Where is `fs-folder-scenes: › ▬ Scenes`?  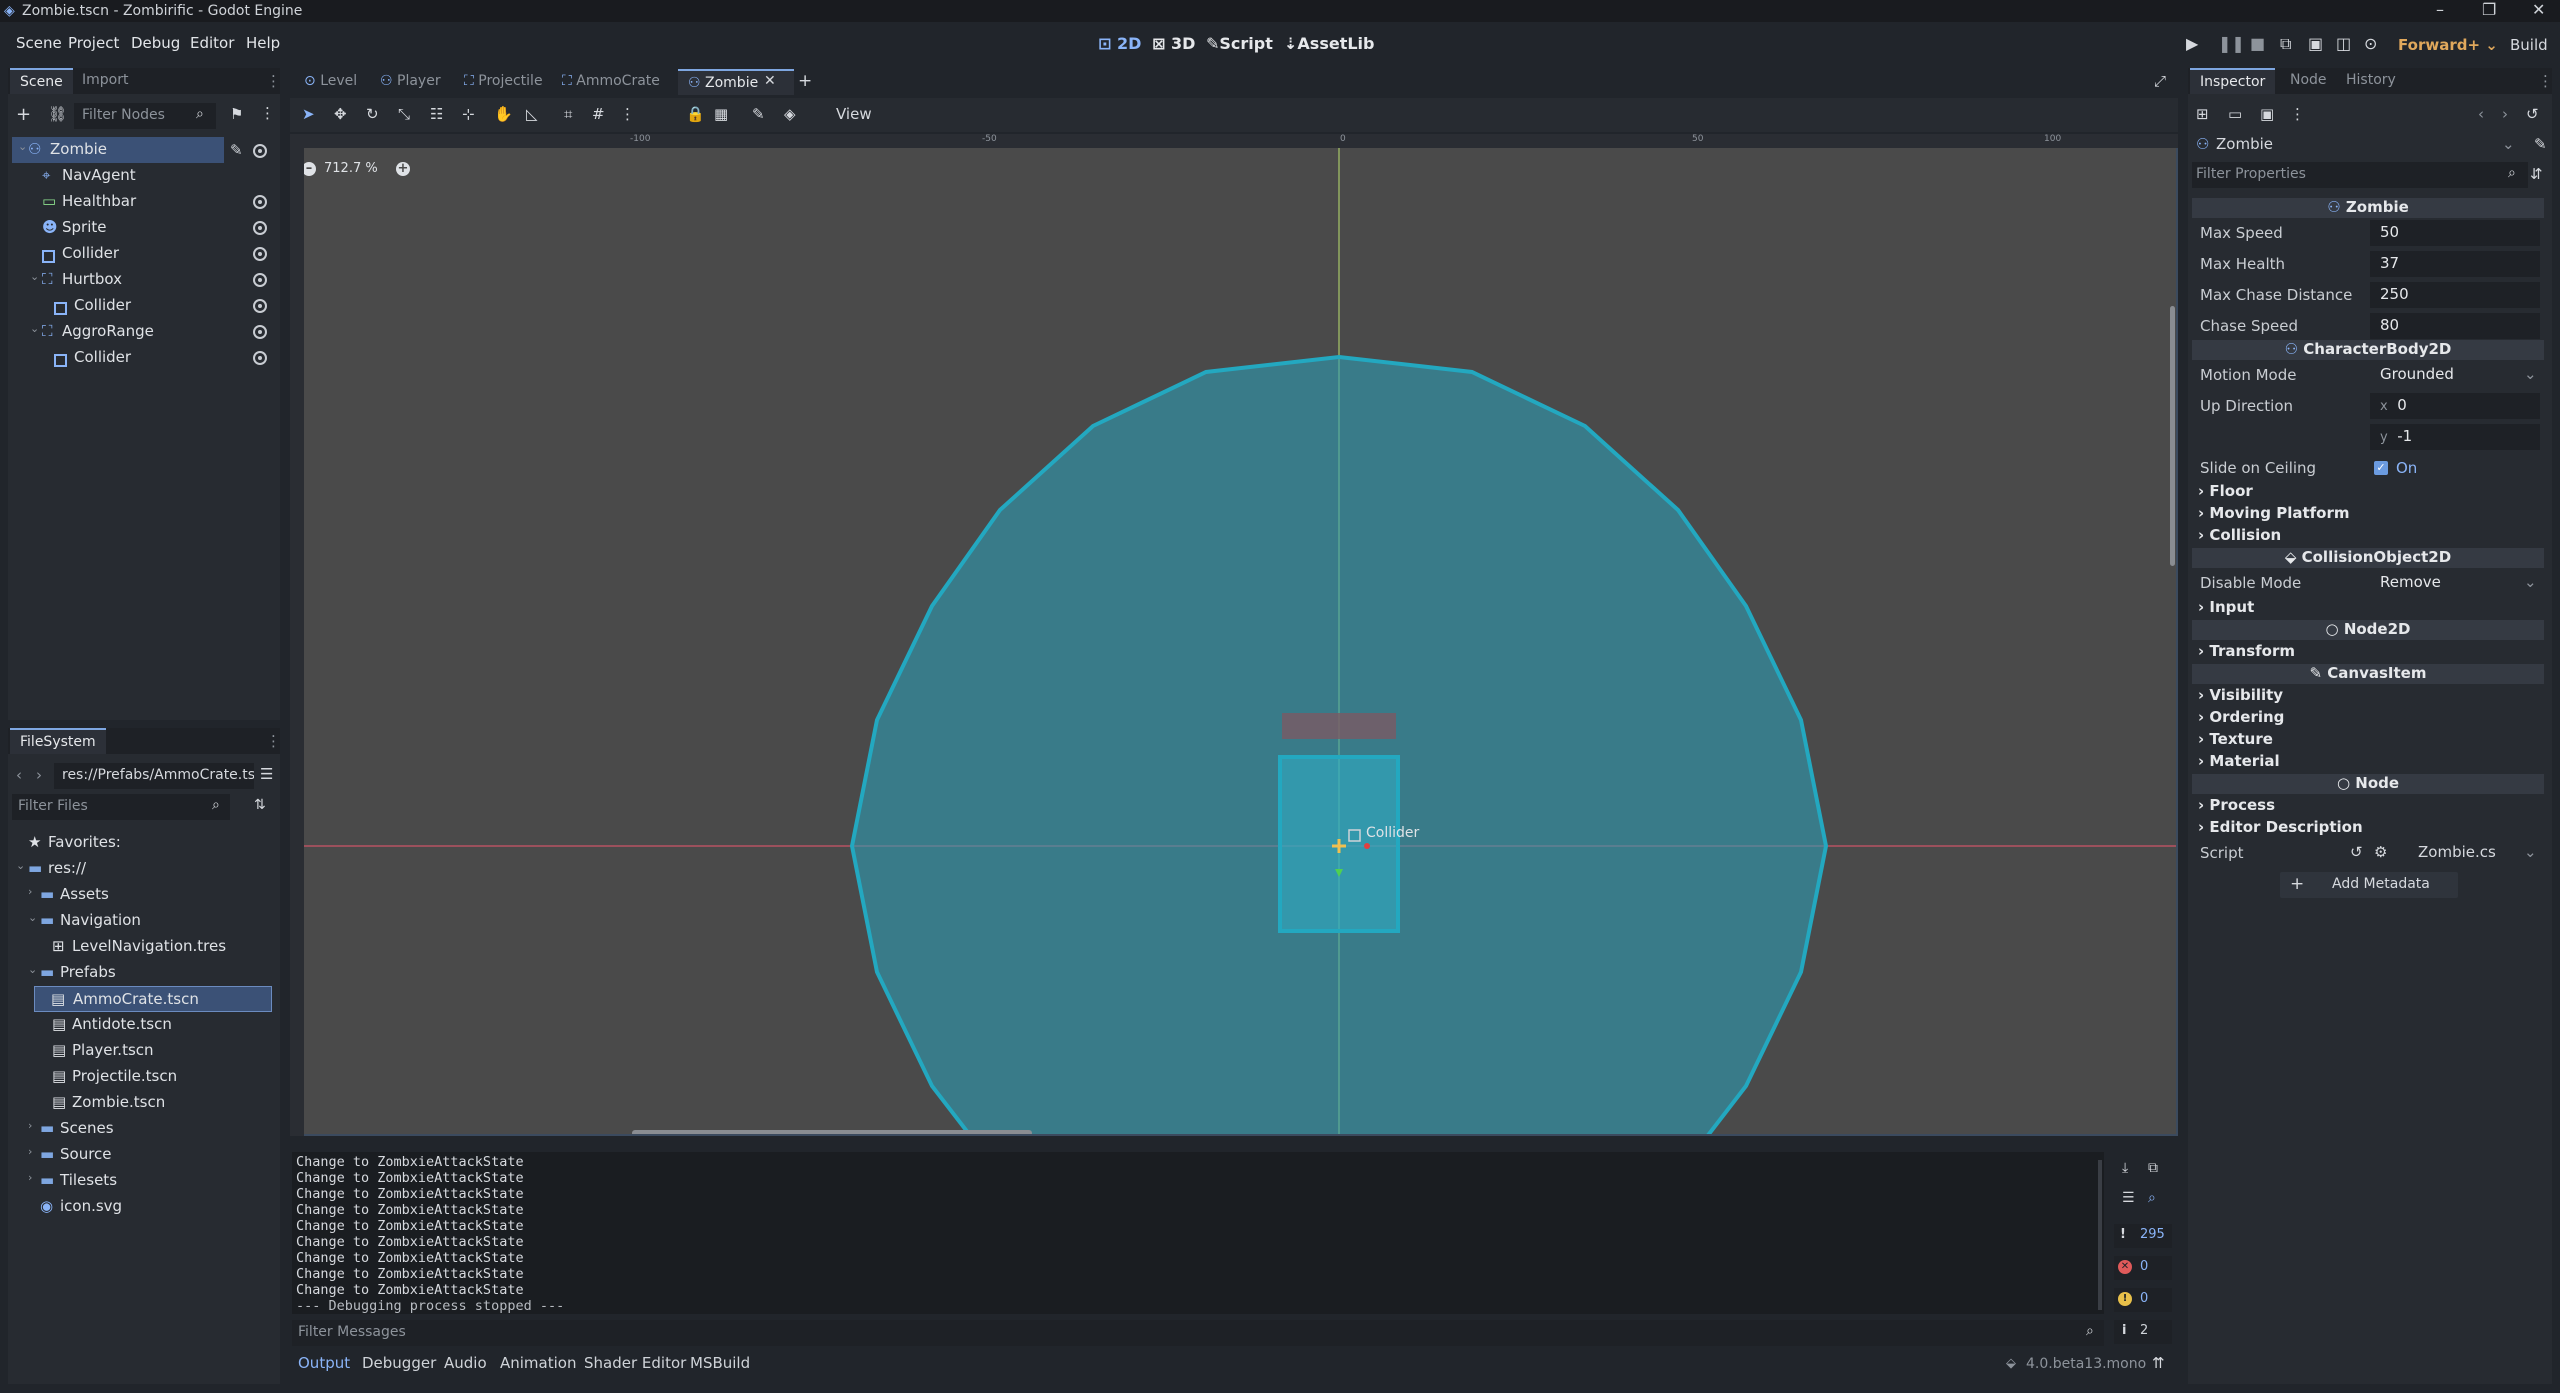 fs-folder-scenes: › ▬ Scenes is located at coordinates (142, 1129).